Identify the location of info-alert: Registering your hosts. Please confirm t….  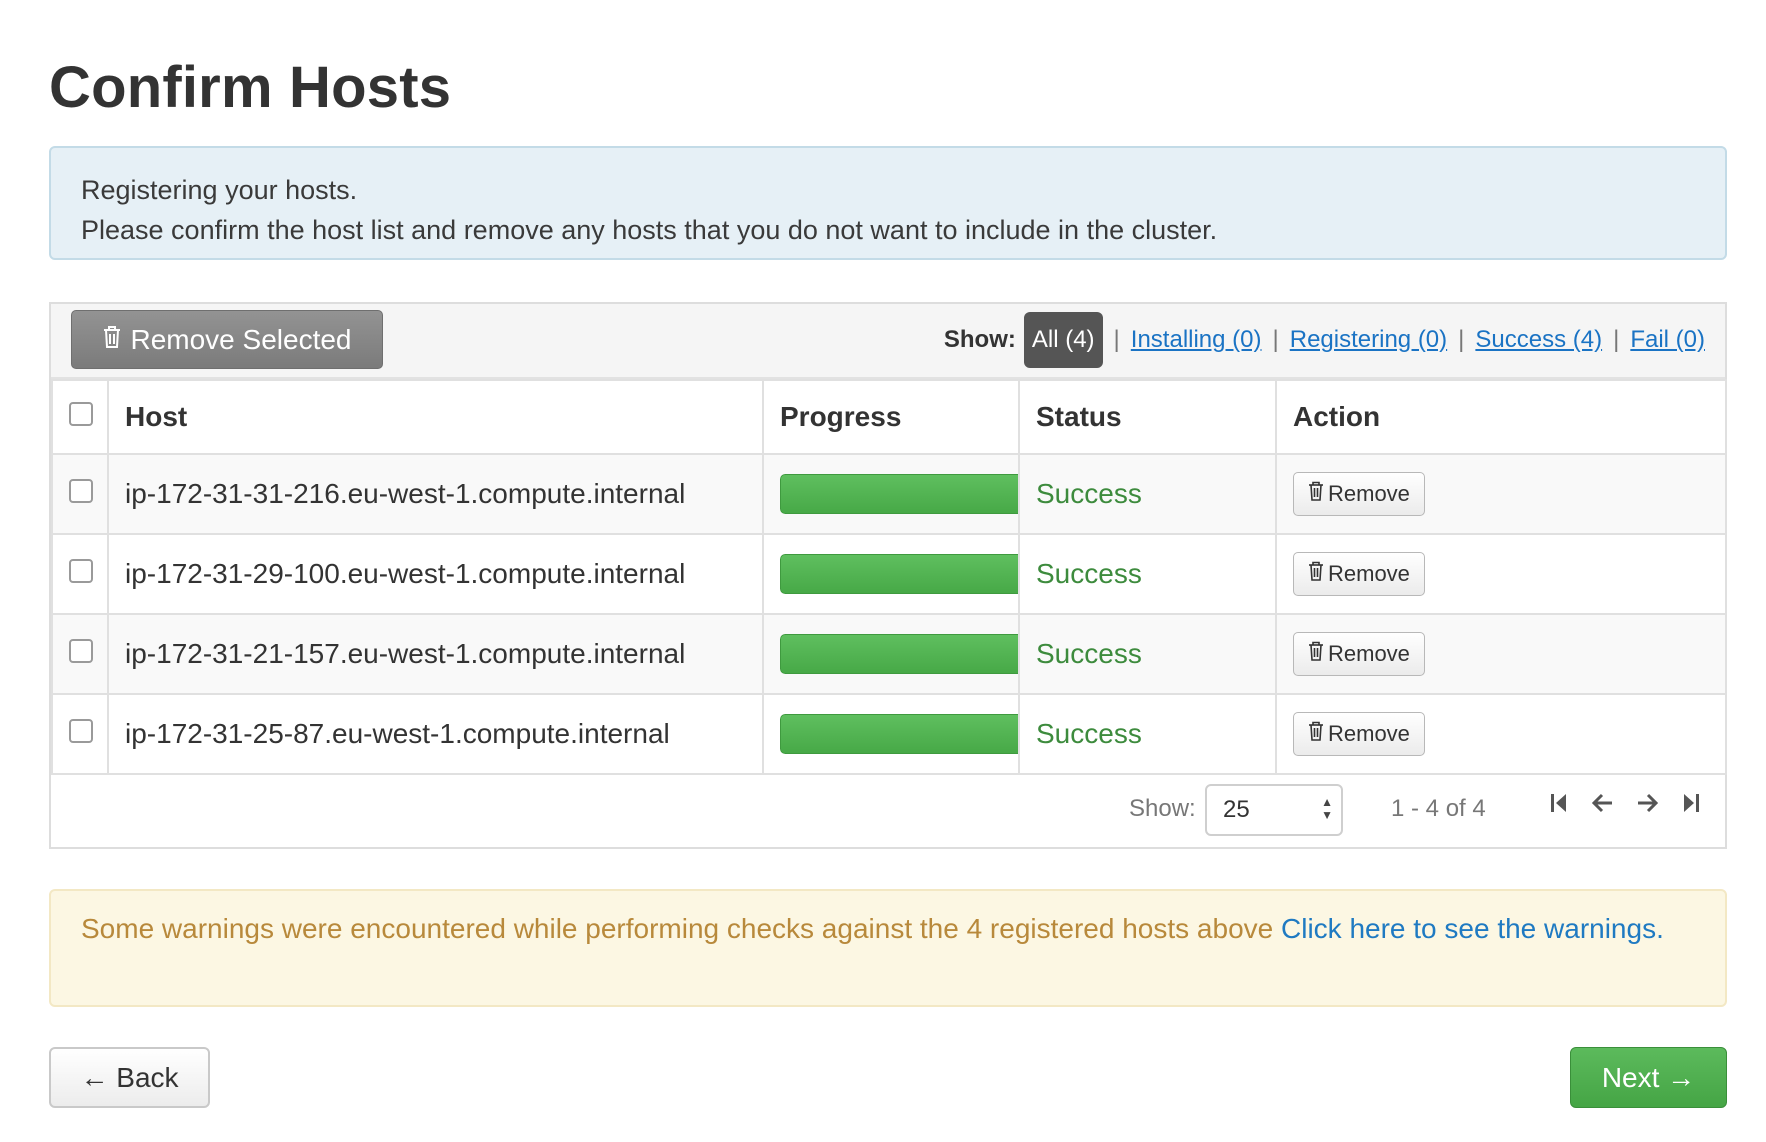
(888, 203).